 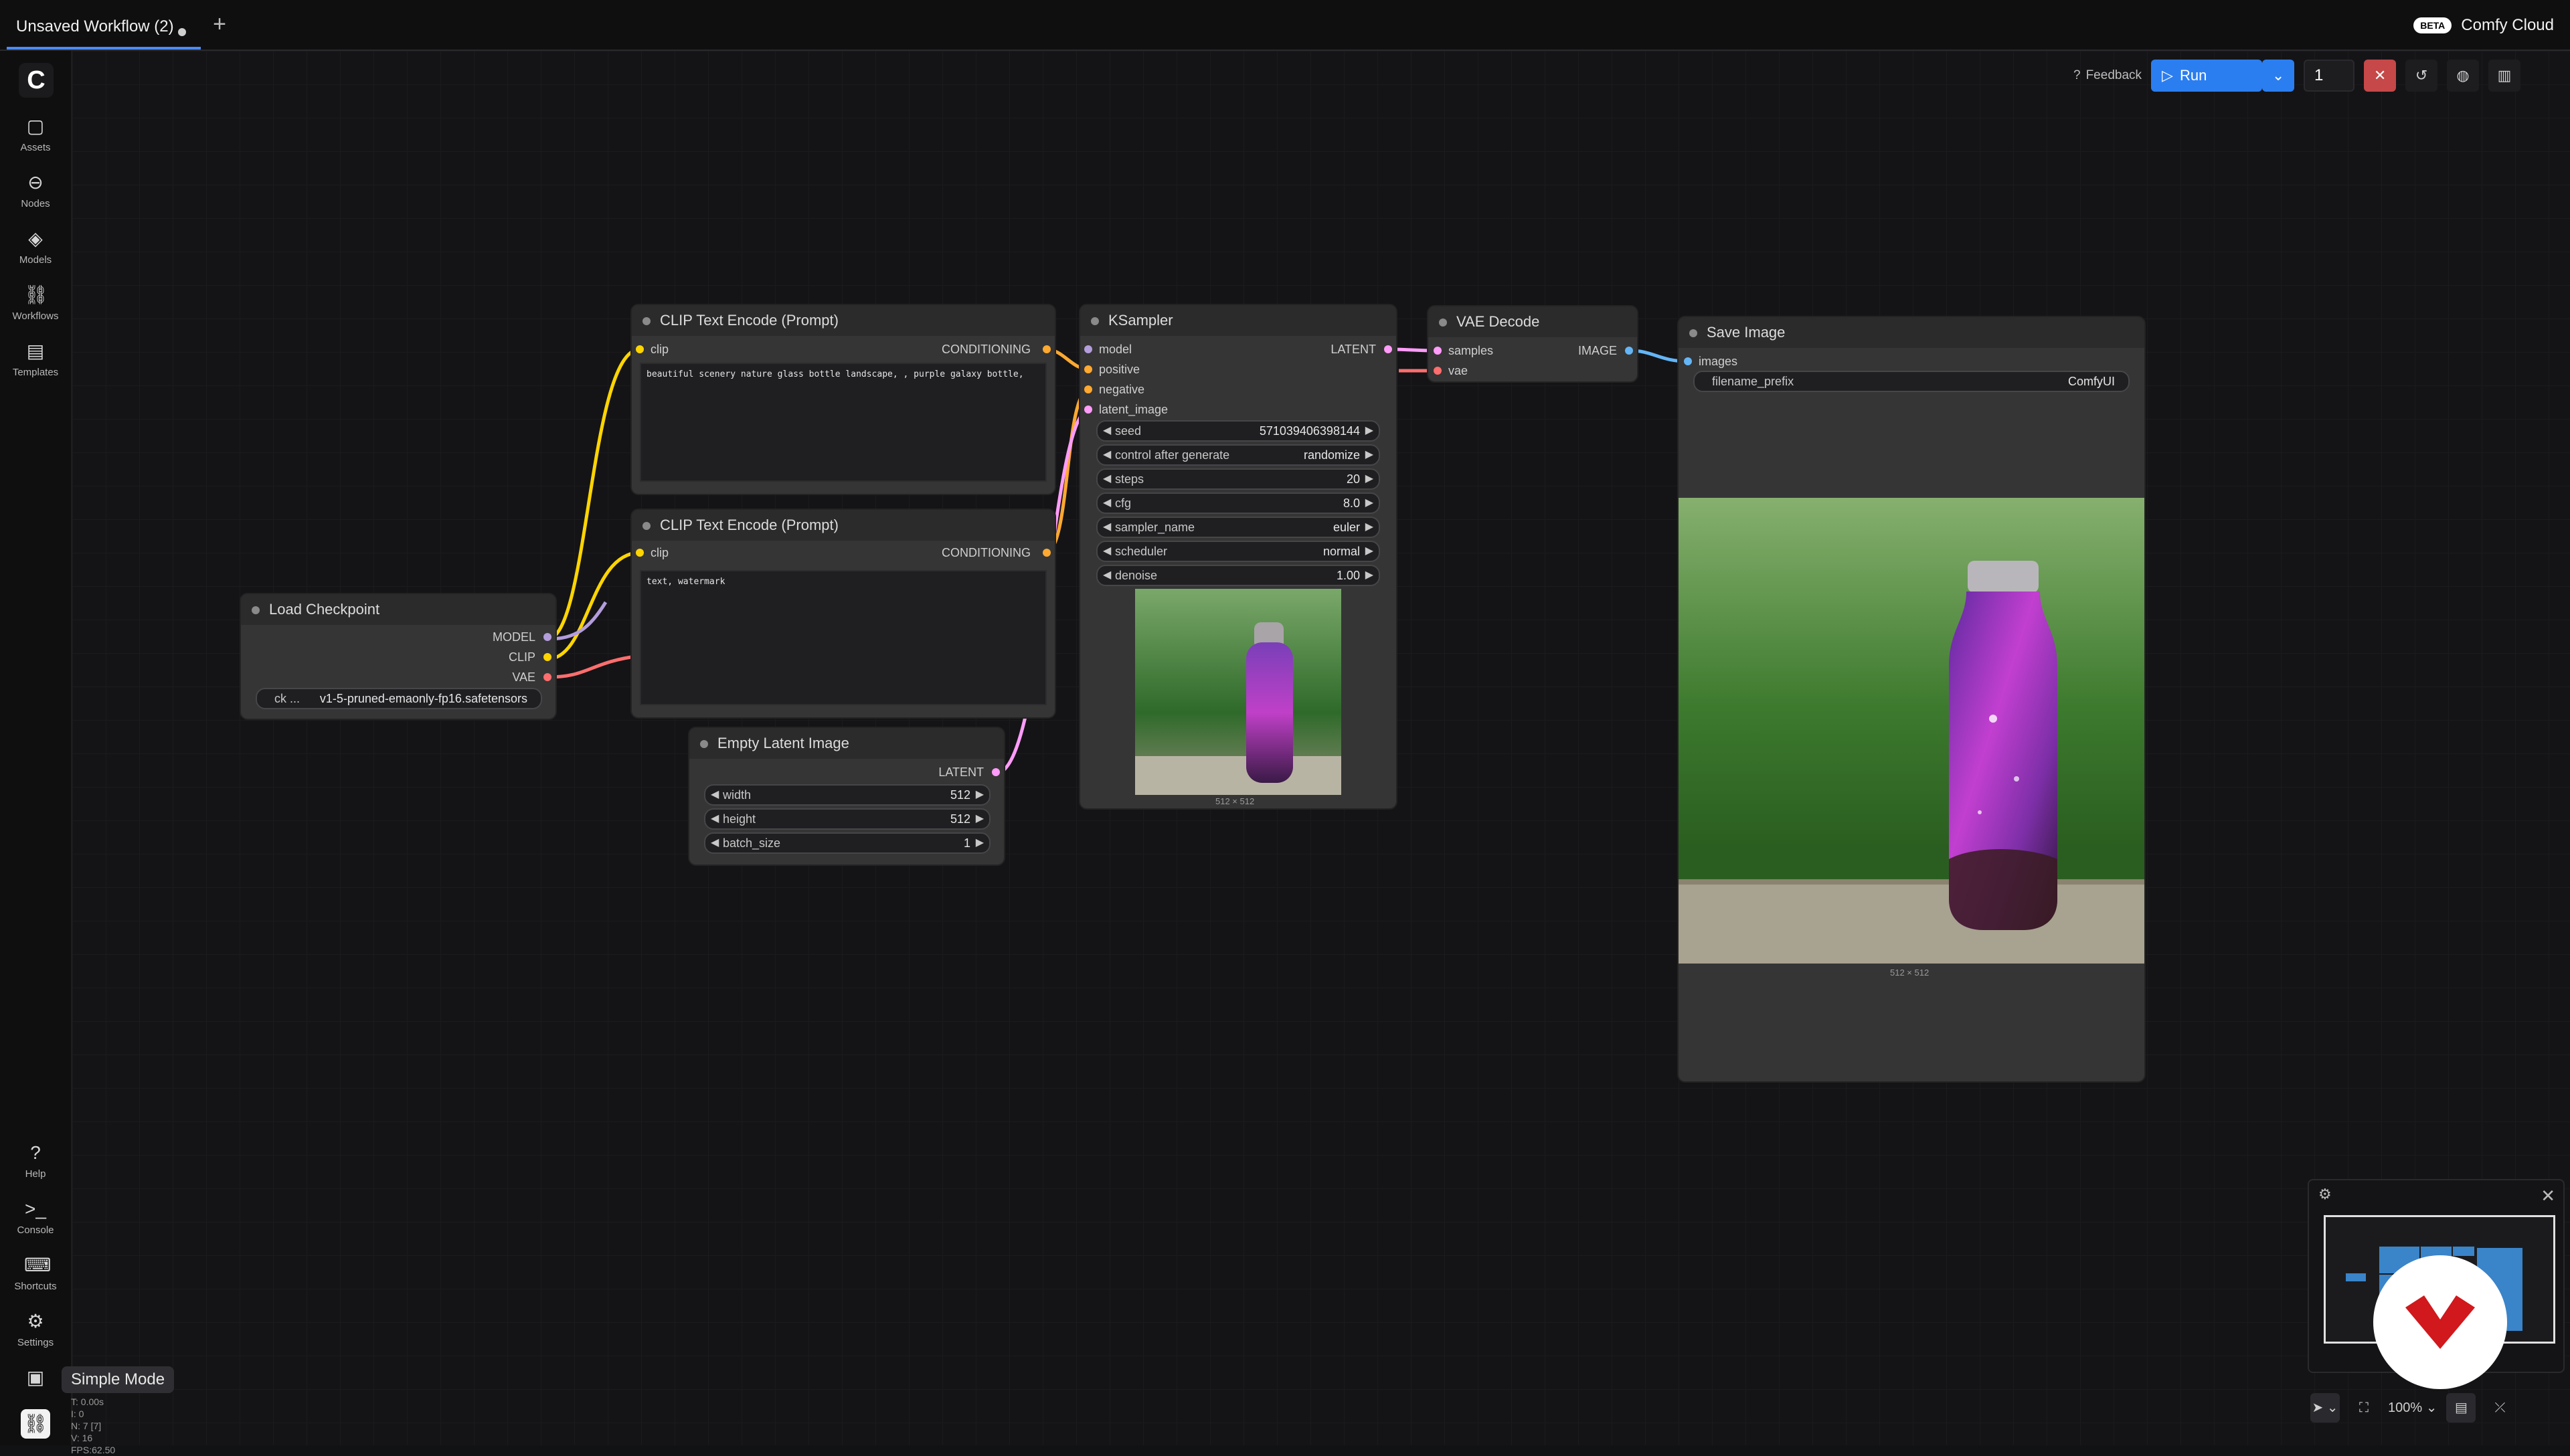 What do you see at coordinates (848, 819) in the screenshot?
I see `height-widget: ◀ height 512 ▶` at bounding box center [848, 819].